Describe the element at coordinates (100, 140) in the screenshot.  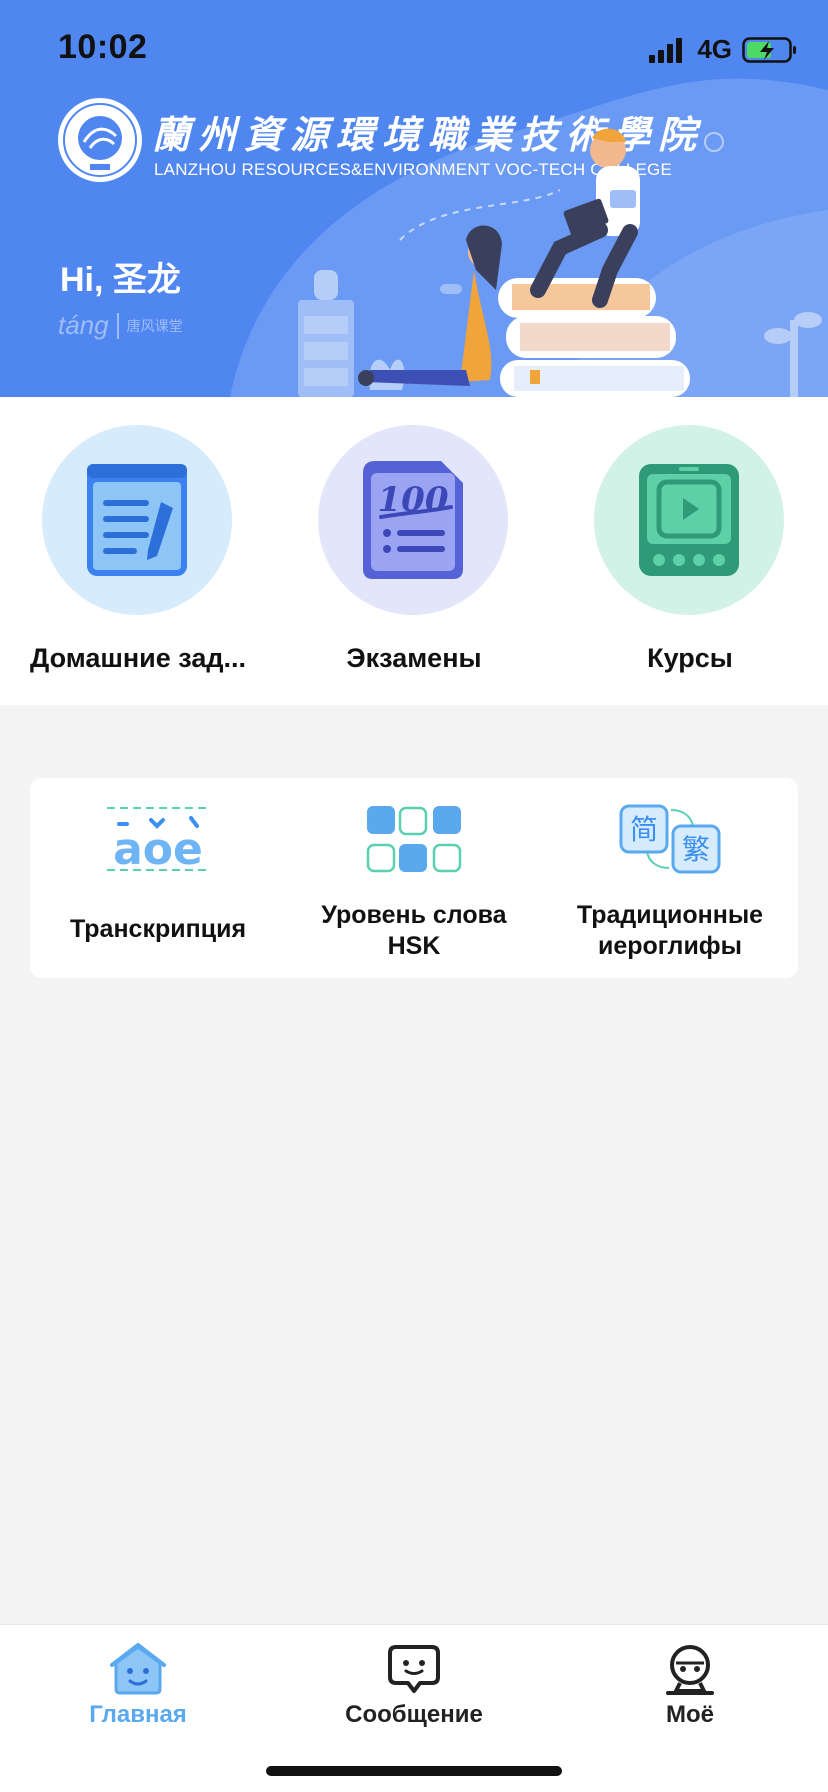
I see `college-logo` at that location.